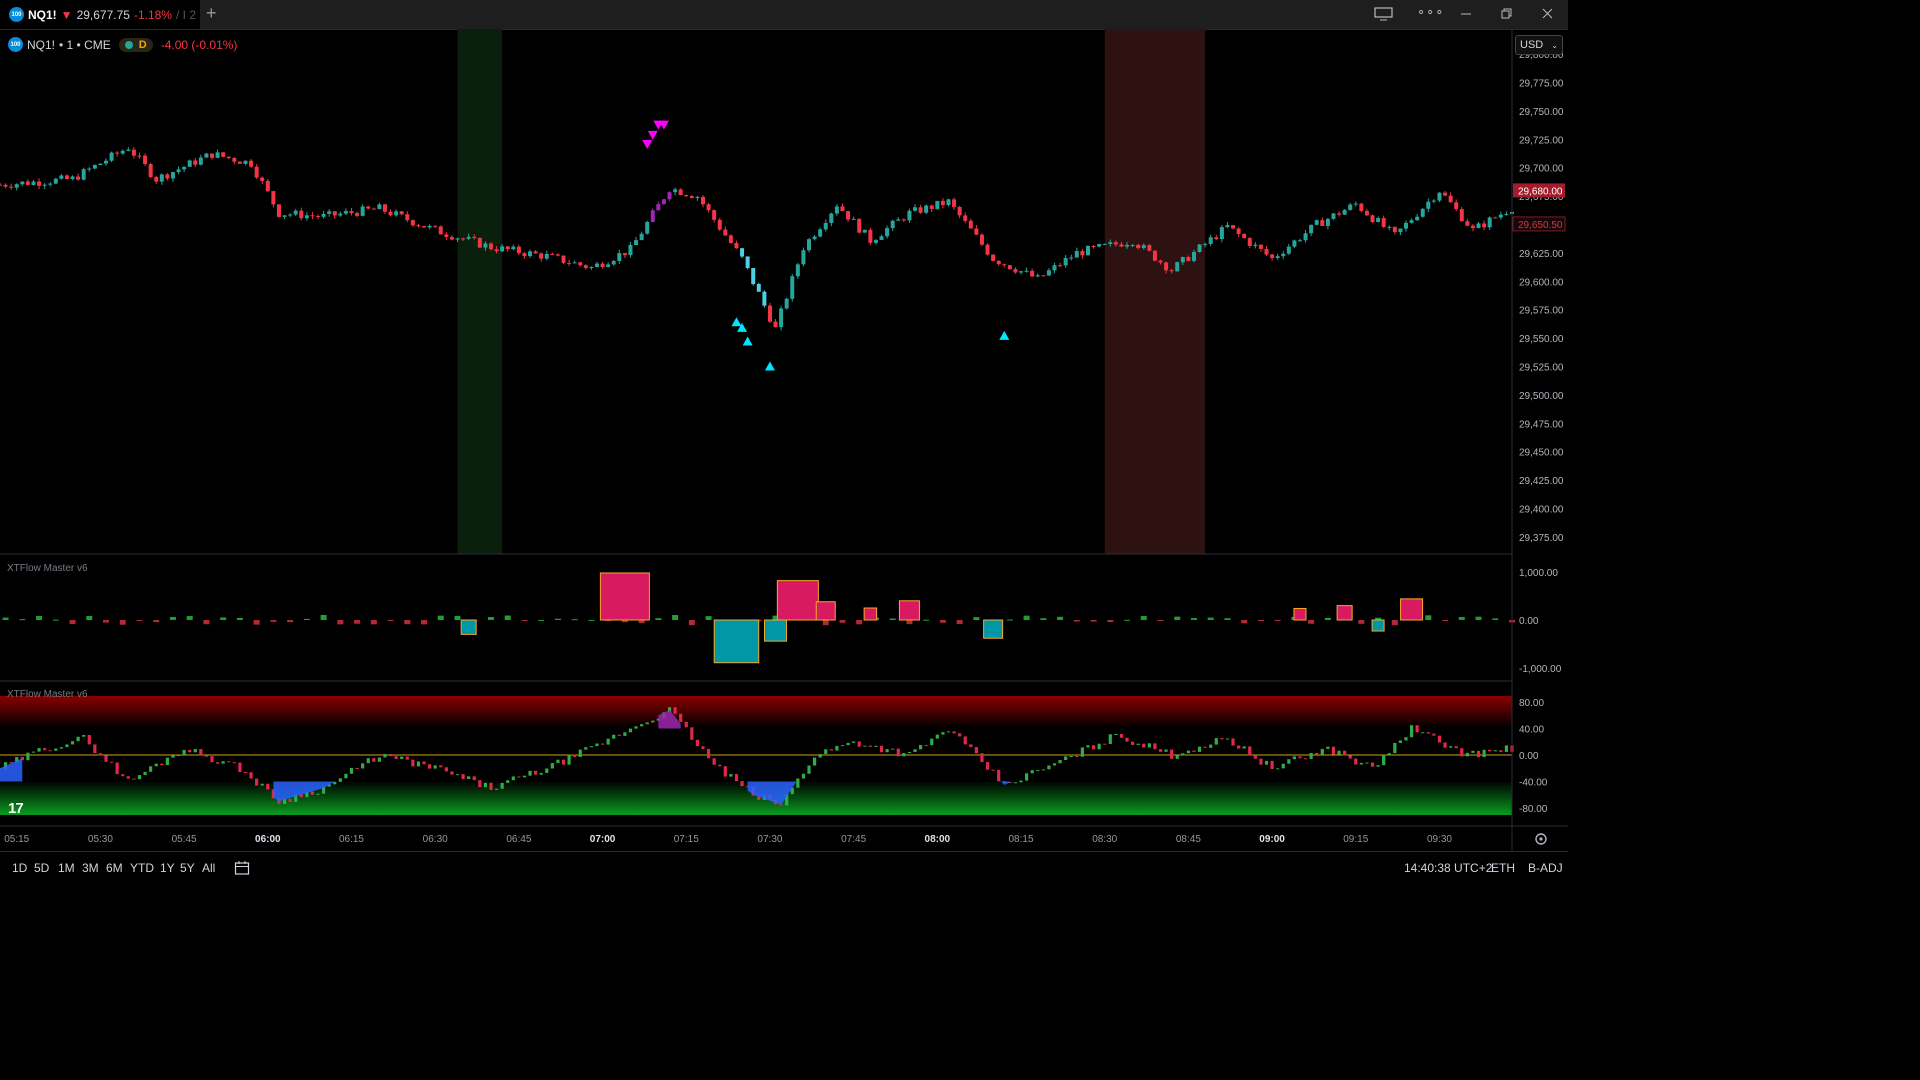 This screenshot has width=1920, height=1080. I want to click on histogram-block-up, so click(1300, 614).